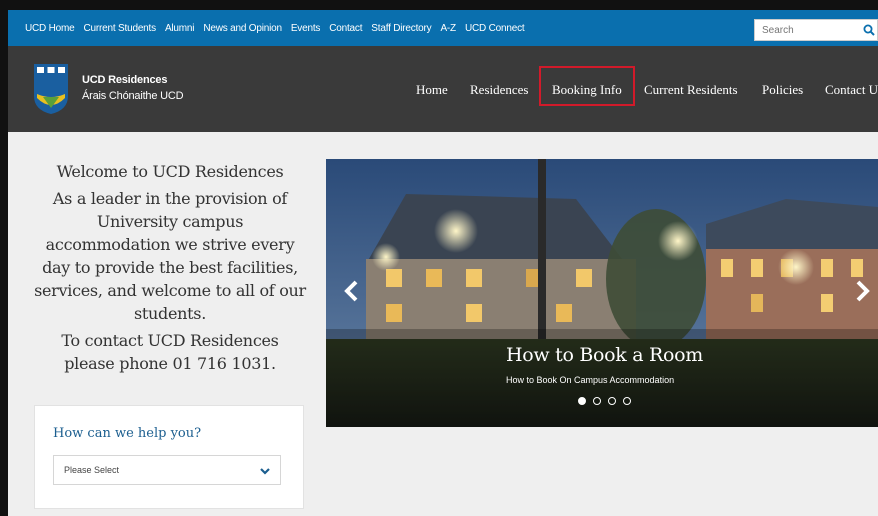  Describe the element at coordinates (604, 355) in the screenshot. I see `slide-title: How to Book a Room` at that location.